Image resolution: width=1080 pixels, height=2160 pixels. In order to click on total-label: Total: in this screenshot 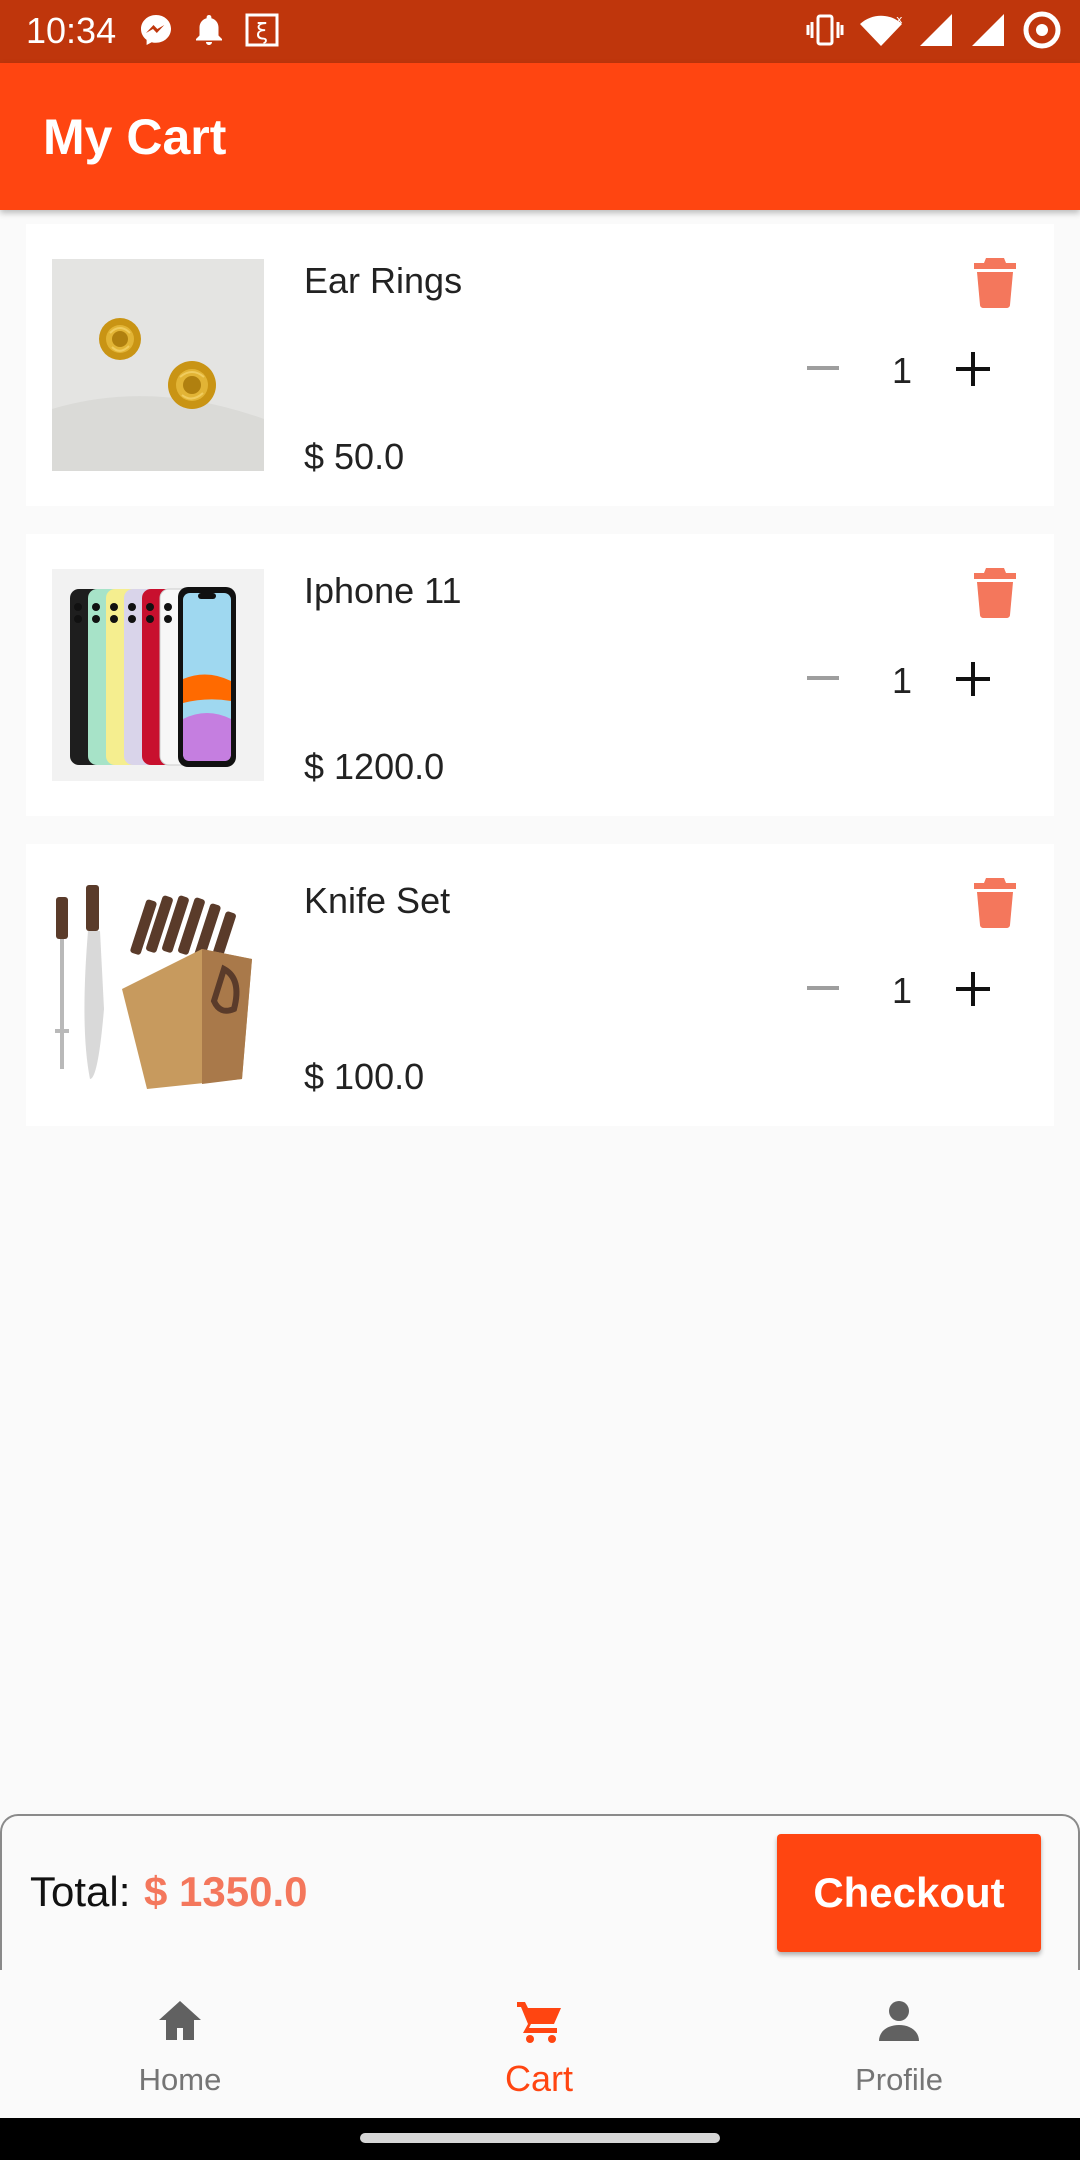, I will do `click(80, 1891)`.